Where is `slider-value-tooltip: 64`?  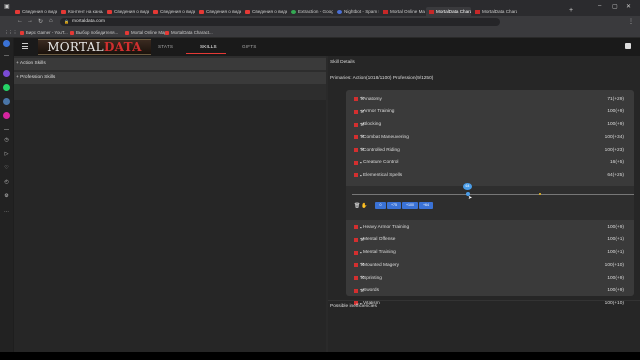
slider-value-tooltip: 64 is located at coordinates (467, 186).